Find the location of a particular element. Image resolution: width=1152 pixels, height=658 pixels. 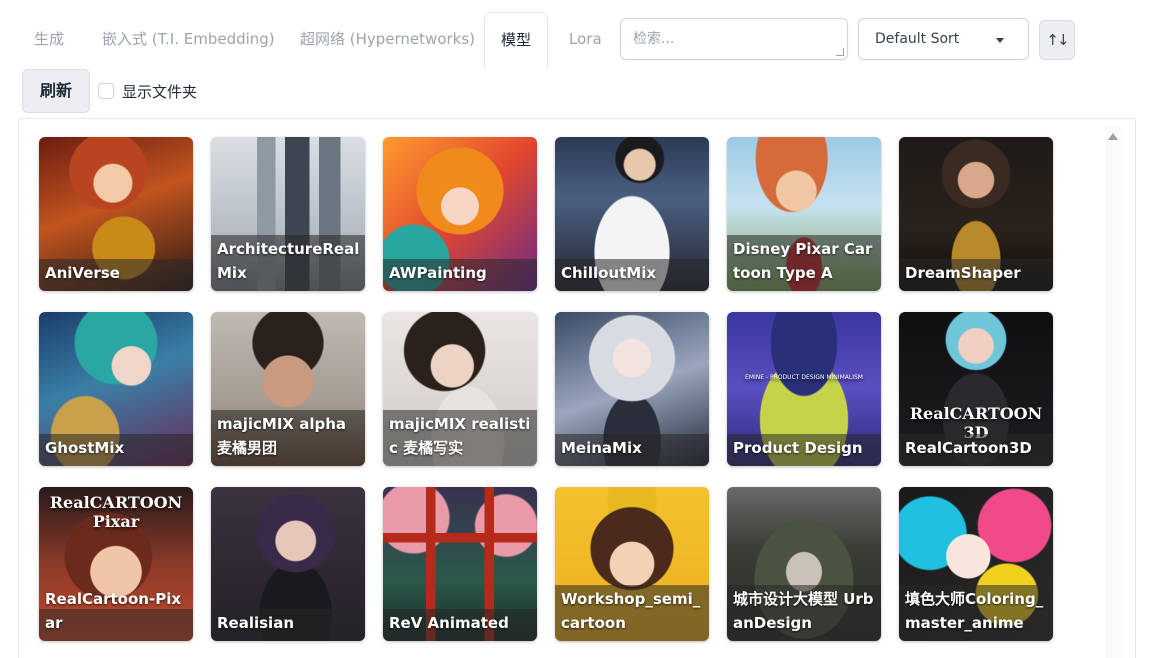

model-card-ghostmix: GhostMix is located at coordinates (116, 389).